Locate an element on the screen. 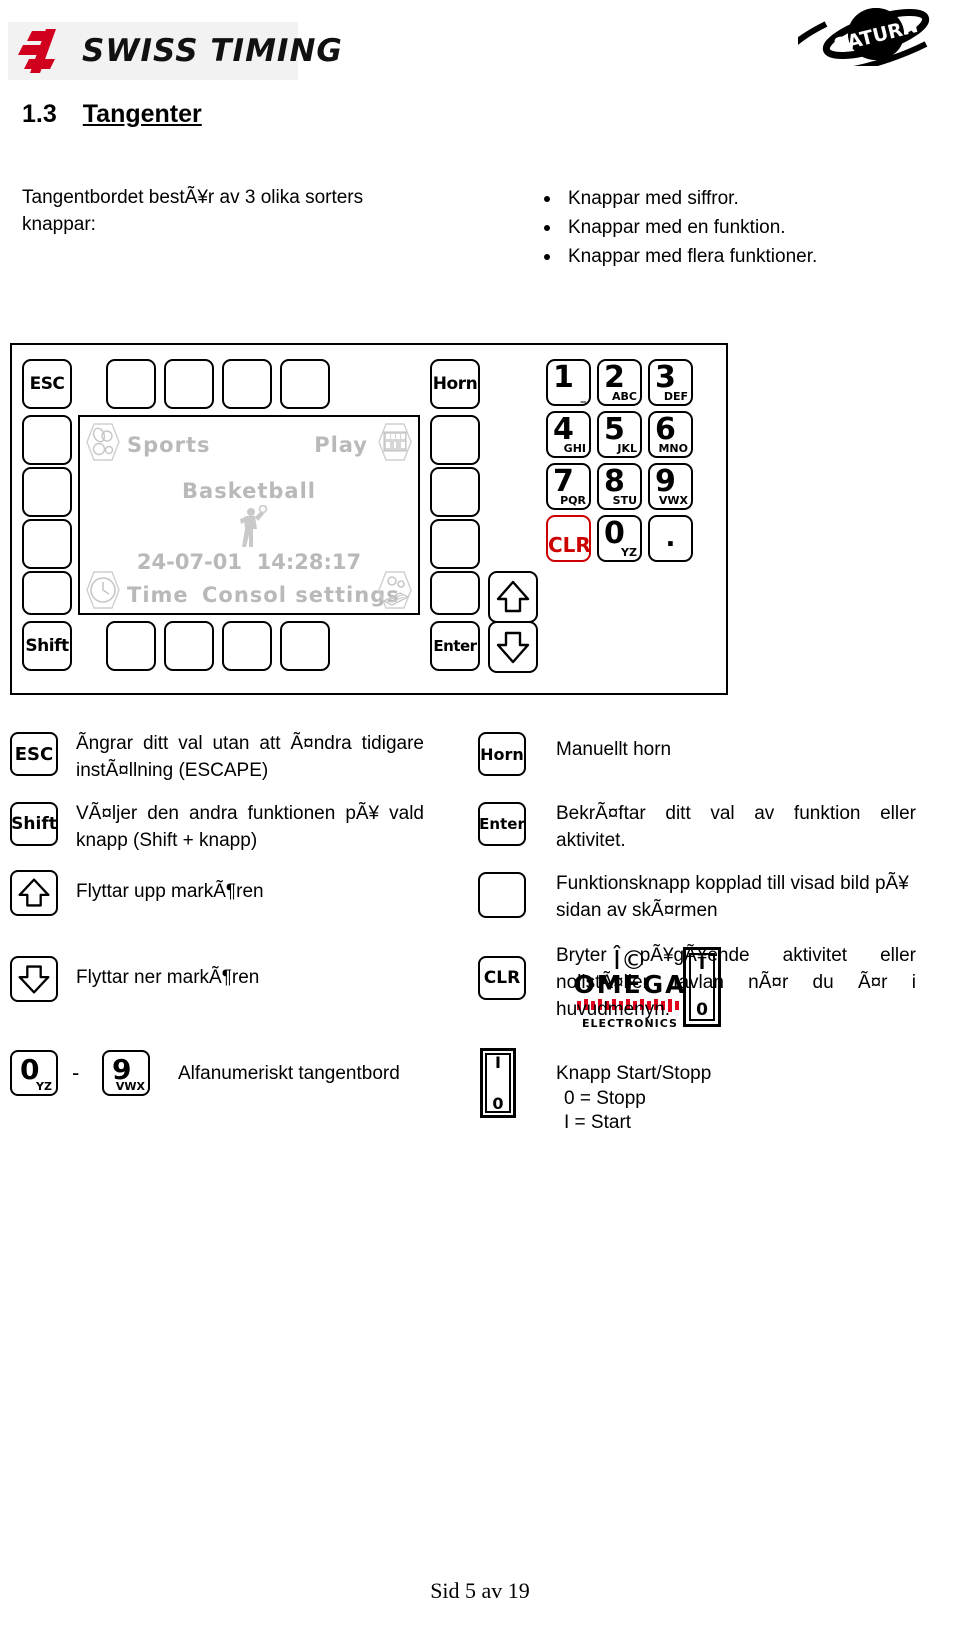  key-arrow-up-icon-box is located at coordinates (34, 893).